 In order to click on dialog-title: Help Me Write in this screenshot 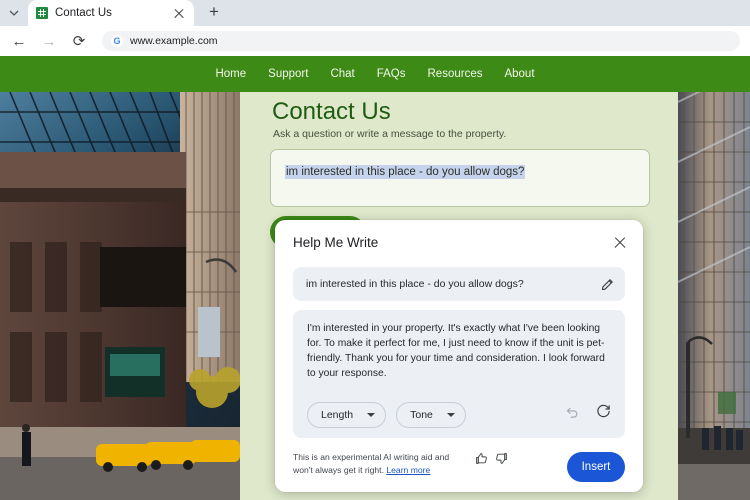, I will do `click(336, 242)`.